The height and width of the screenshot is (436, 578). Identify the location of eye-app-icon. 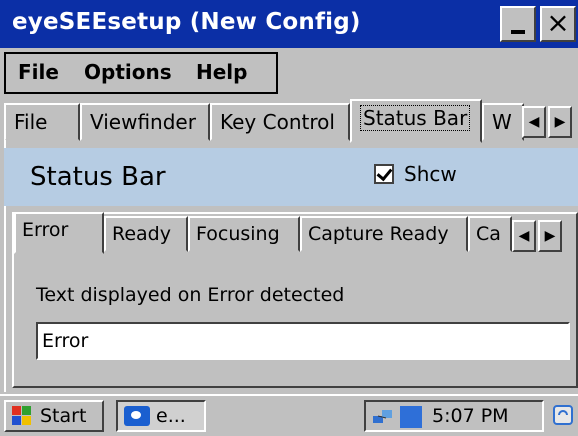
(137, 416).